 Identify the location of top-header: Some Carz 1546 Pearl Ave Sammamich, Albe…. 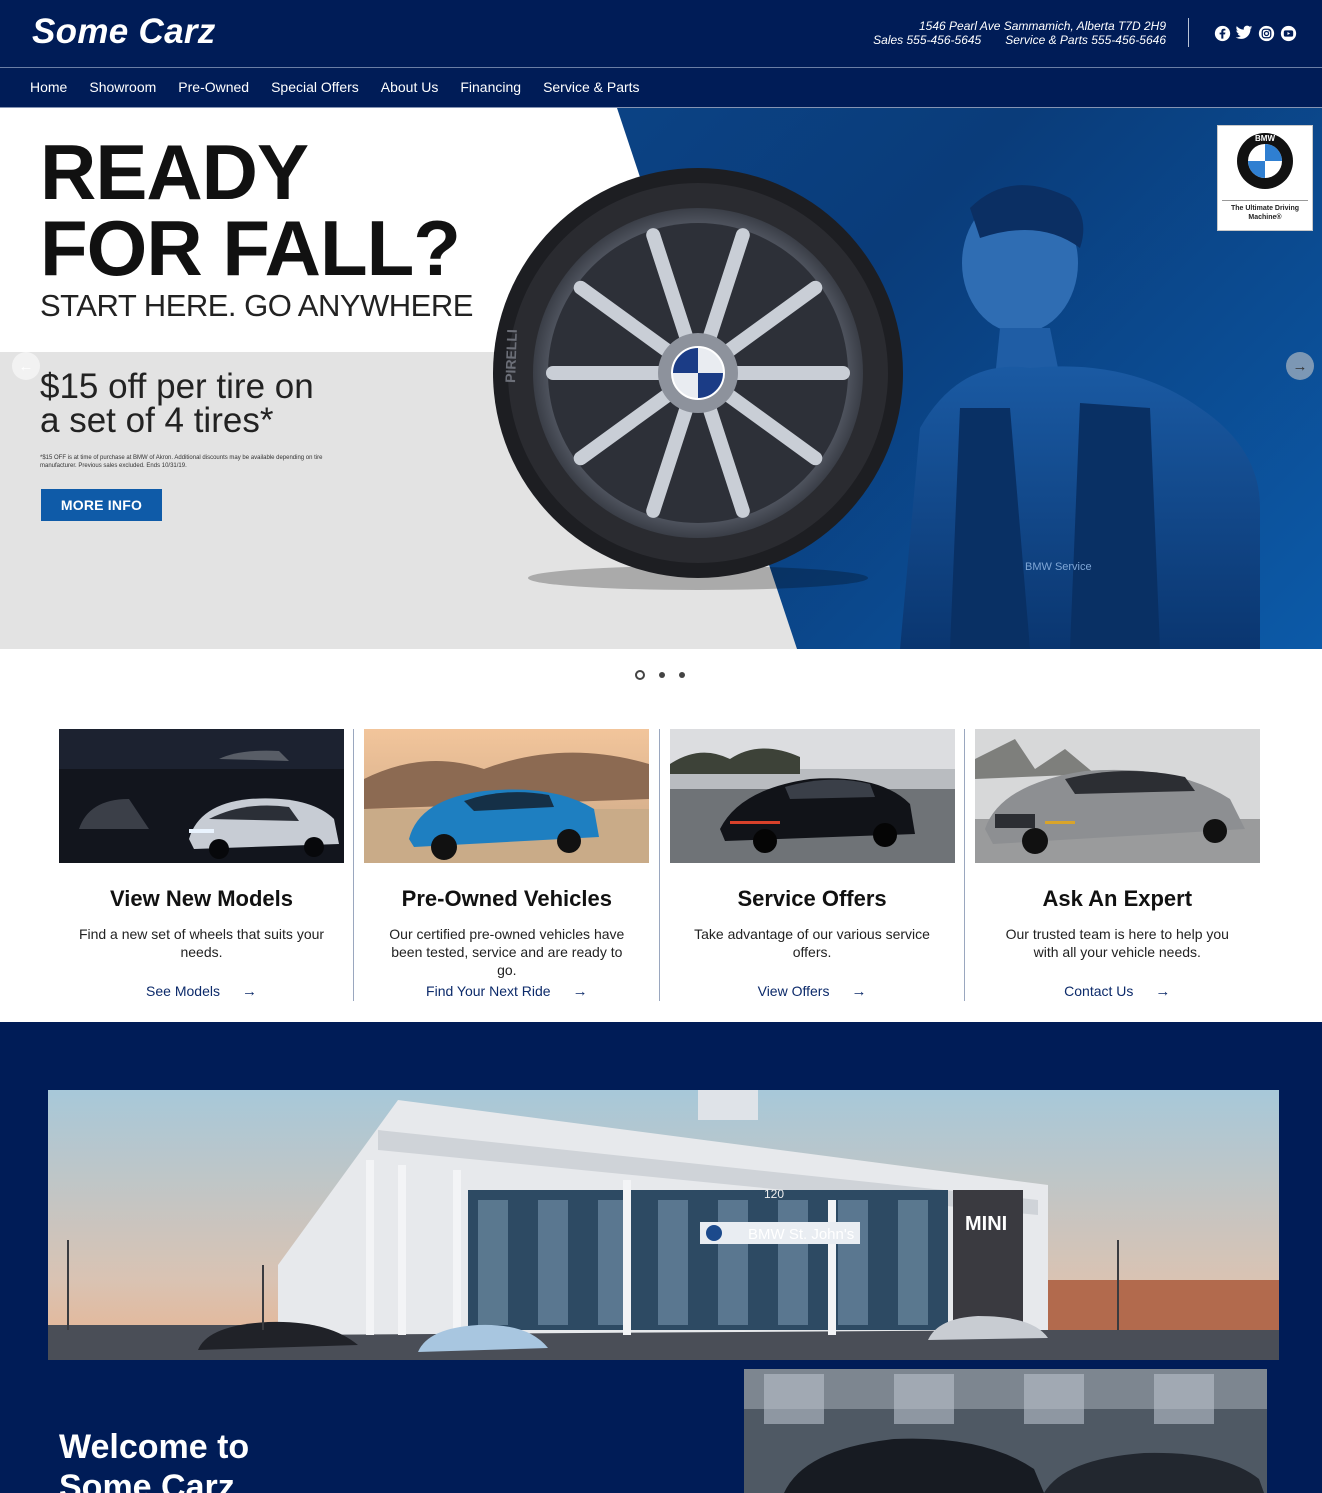
(661, 33).